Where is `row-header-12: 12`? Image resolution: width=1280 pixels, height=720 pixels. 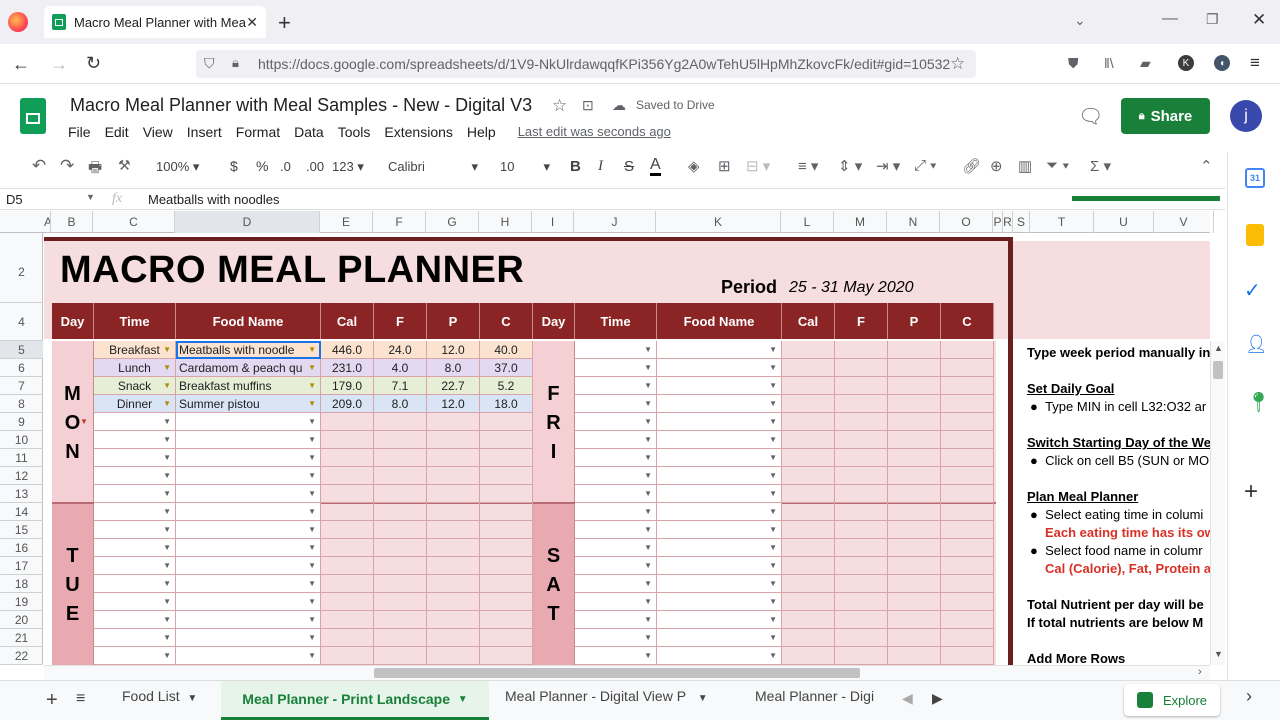 row-header-12: 12 is located at coordinates (21, 476).